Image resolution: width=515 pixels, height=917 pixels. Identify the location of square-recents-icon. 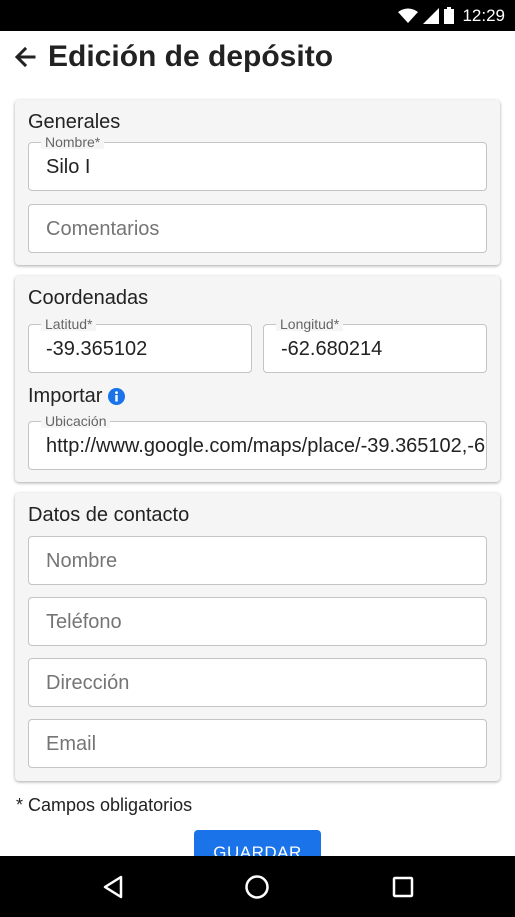
(403, 887).